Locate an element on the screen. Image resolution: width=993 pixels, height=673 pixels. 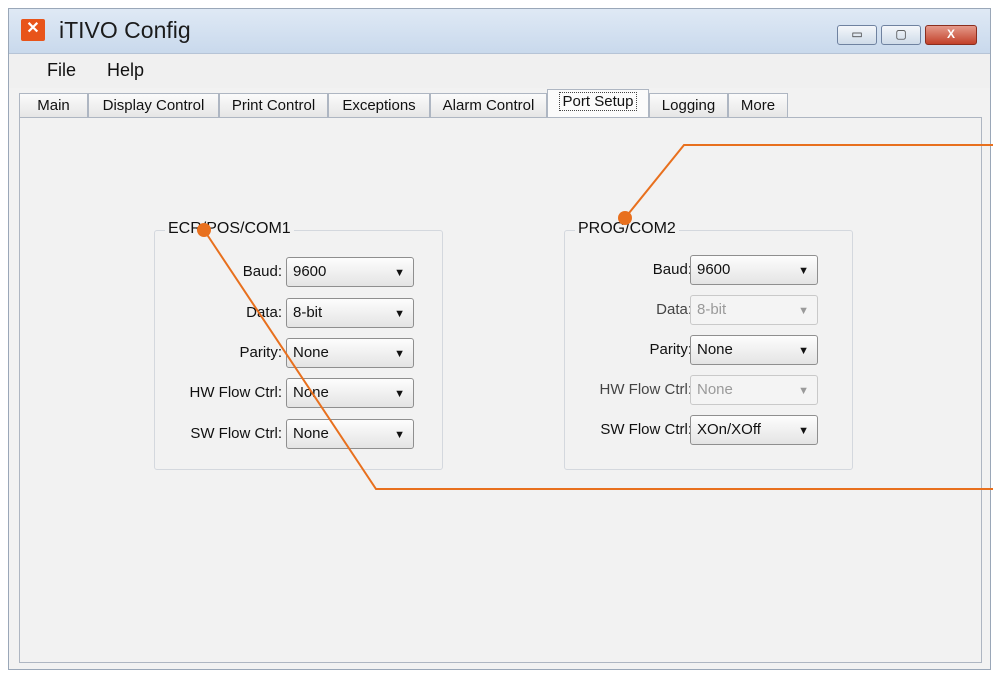
callout-dot-com2 is located at coordinates (625, 218).